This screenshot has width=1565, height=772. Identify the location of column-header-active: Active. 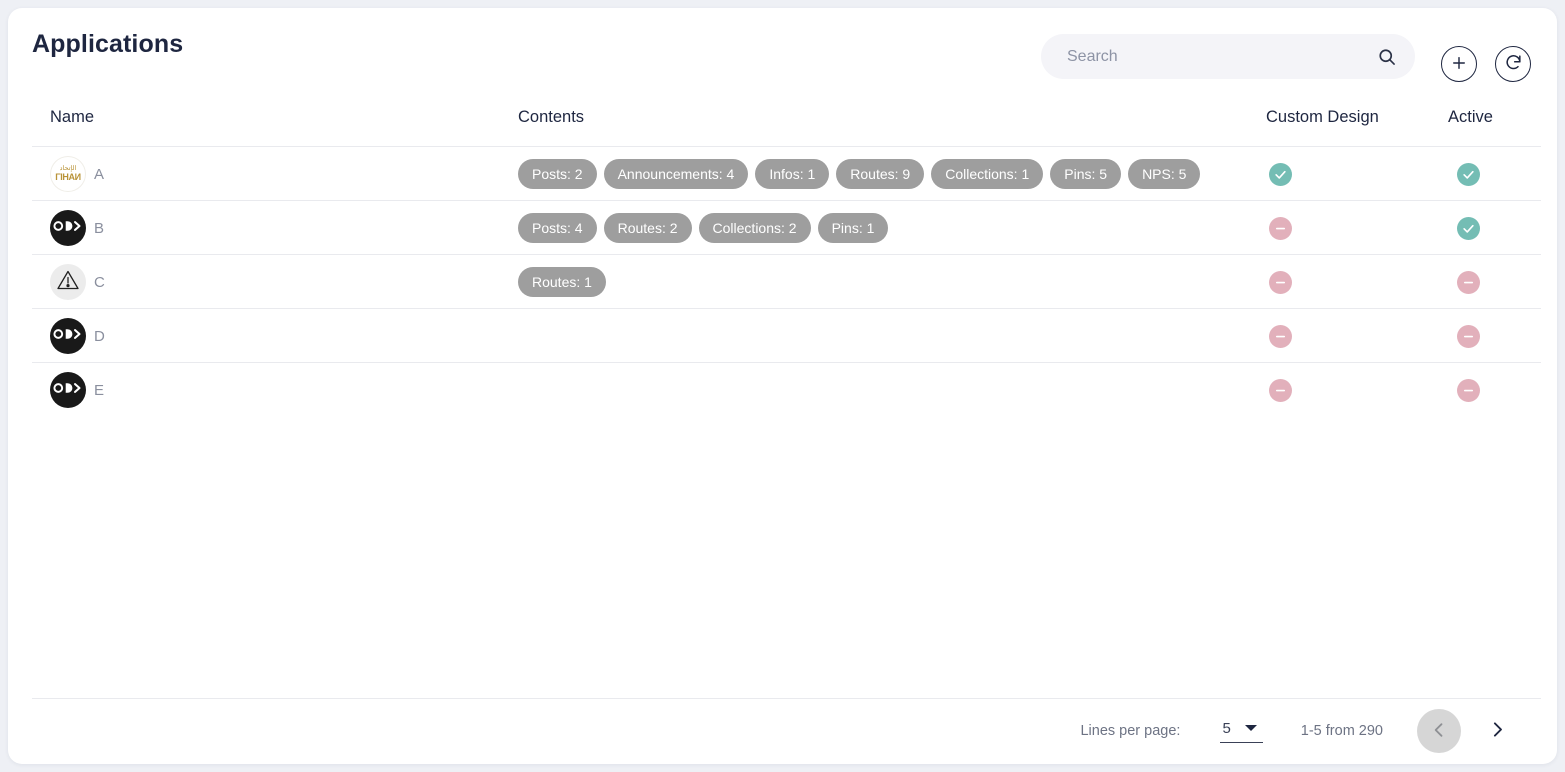
(1470, 117).